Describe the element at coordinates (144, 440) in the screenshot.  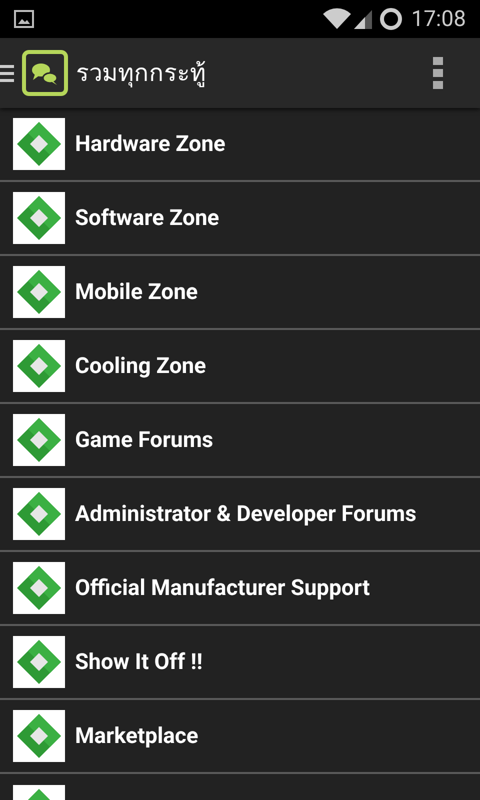
I see `forum-title: Game Forums` at that location.